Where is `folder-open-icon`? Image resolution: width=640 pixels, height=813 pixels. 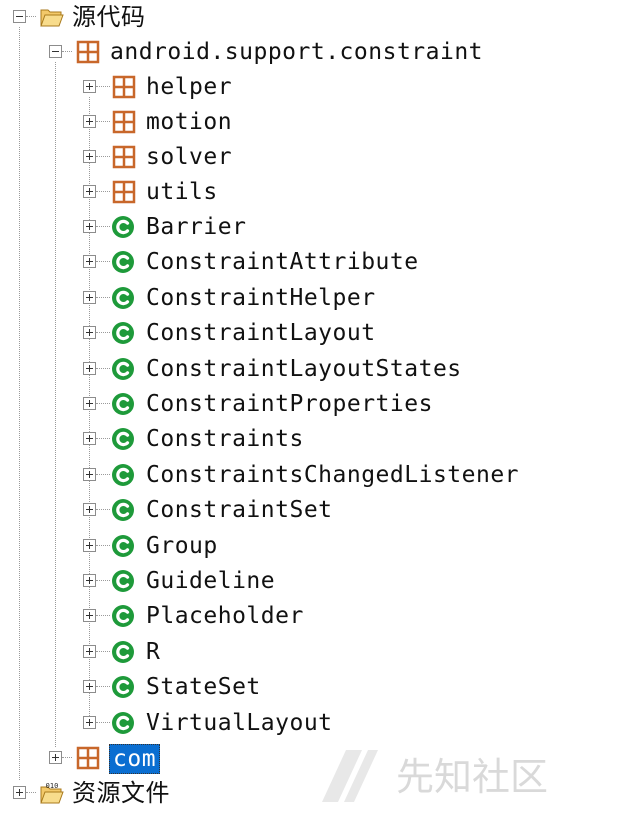
folder-open-icon is located at coordinates (52, 18).